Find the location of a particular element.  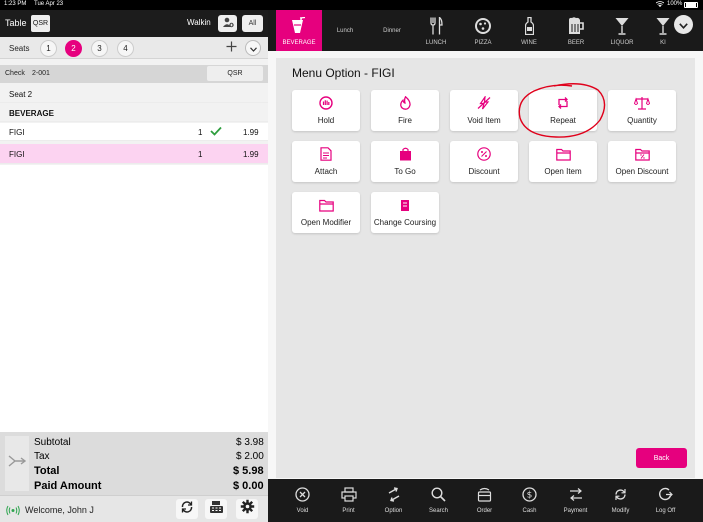

search-button: Search is located at coordinates (438, 500).